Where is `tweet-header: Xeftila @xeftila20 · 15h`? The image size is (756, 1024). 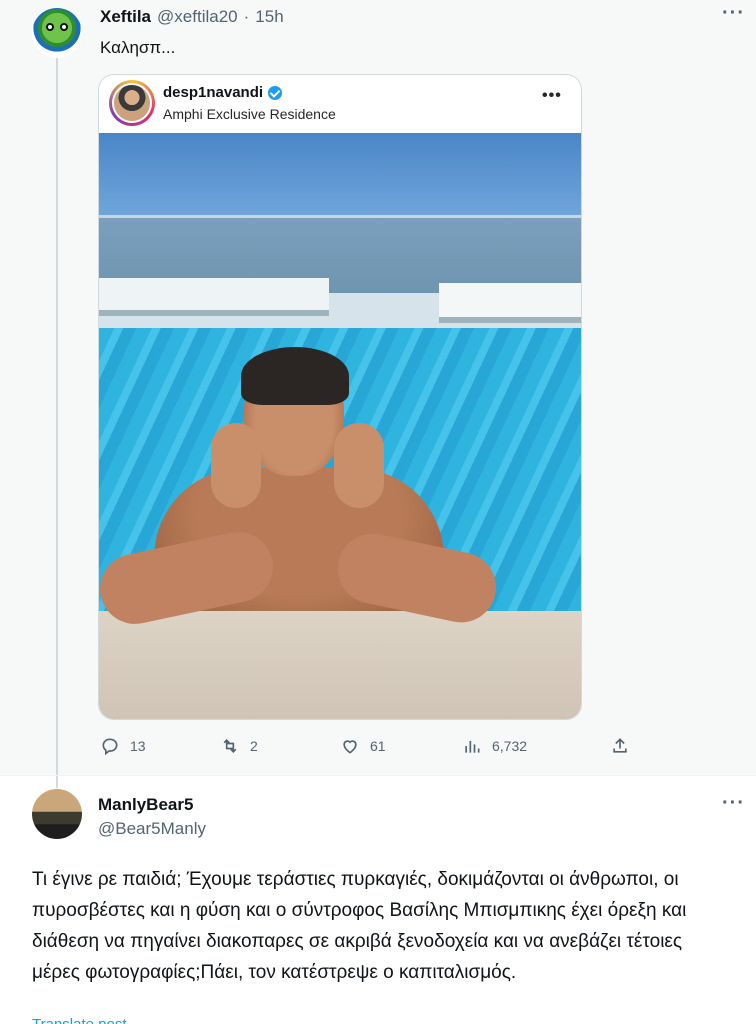
tweet-header: Xeftila @xeftila20 · 15h is located at coordinates (192, 17).